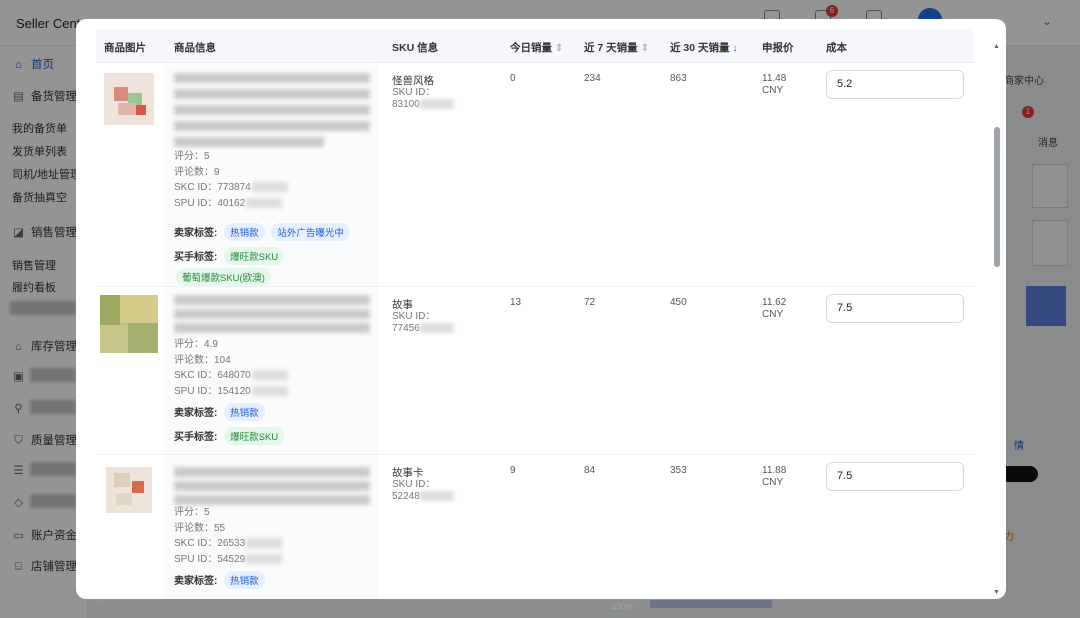 Image resolution: width=1080 pixels, height=618 pixels. What do you see at coordinates (778, 48) in the screenshot?
I see `header-price: 申报价` at bounding box center [778, 48].